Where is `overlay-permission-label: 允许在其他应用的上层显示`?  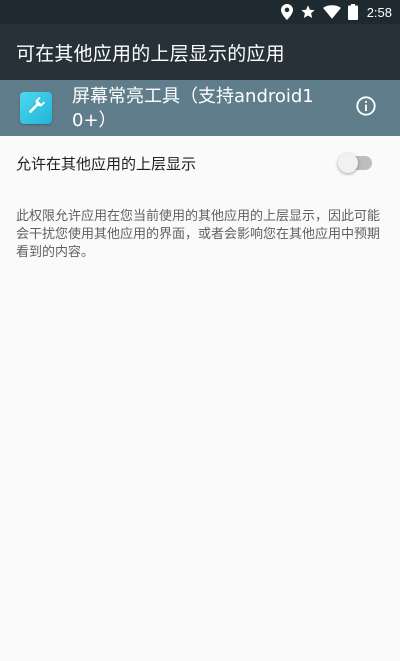
overlay-permission-label: 允许在其他应用的上层显示 is located at coordinates (106, 163).